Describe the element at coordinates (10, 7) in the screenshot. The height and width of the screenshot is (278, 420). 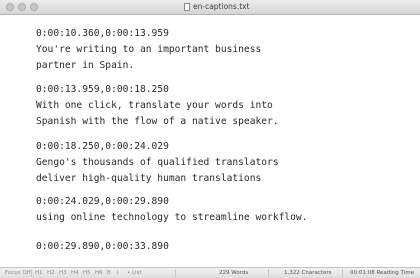
I see `close-button` at that location.